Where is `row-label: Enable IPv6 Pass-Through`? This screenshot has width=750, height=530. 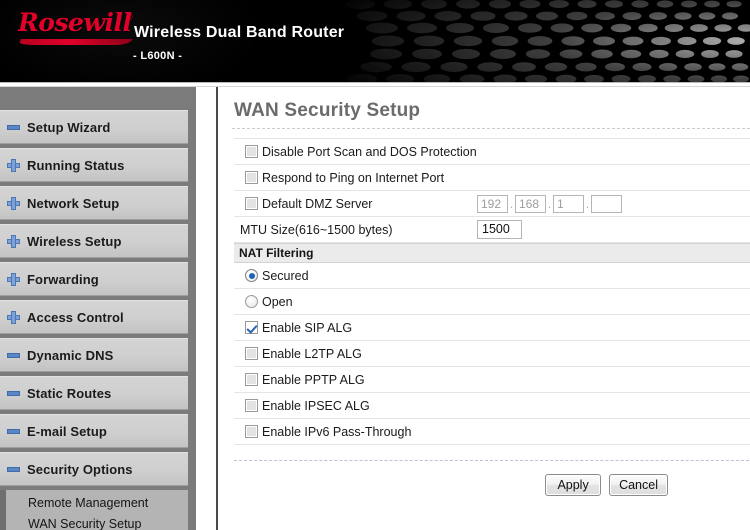 row-label: Enable IPv6 Pass-Through is located at coordinates (337, 431).